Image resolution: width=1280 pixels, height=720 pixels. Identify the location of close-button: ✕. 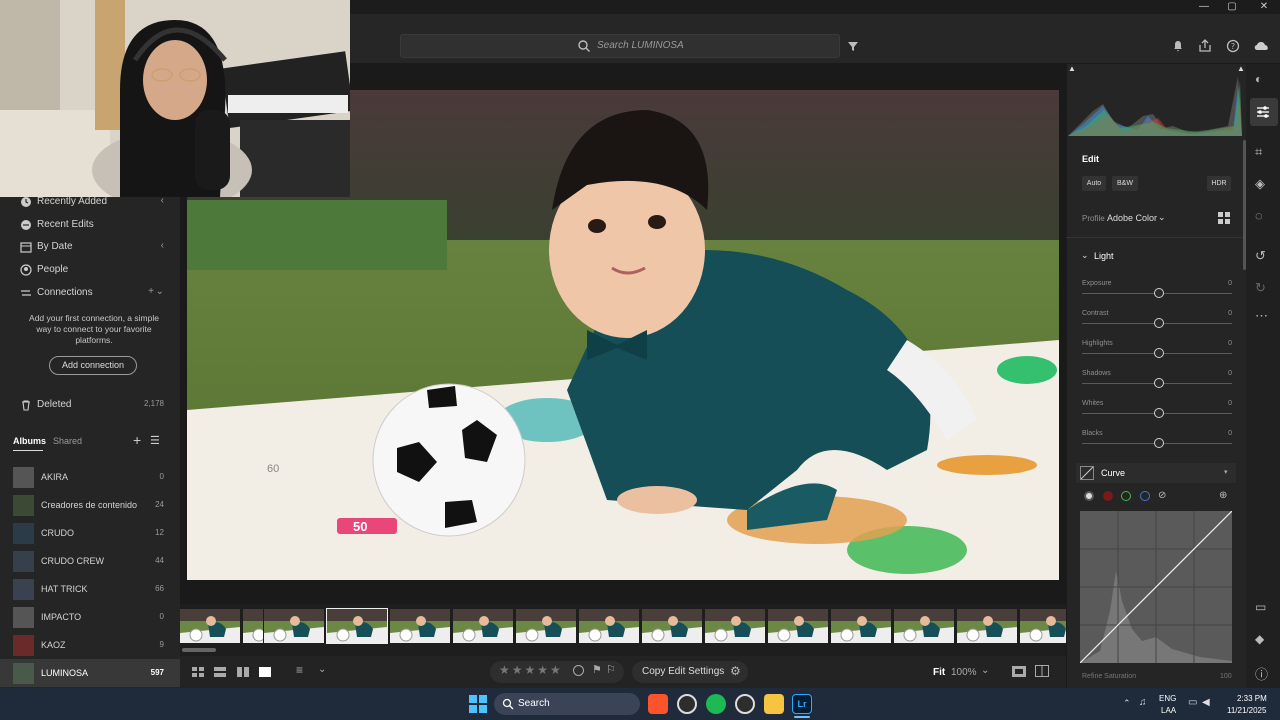
(1264, 7).